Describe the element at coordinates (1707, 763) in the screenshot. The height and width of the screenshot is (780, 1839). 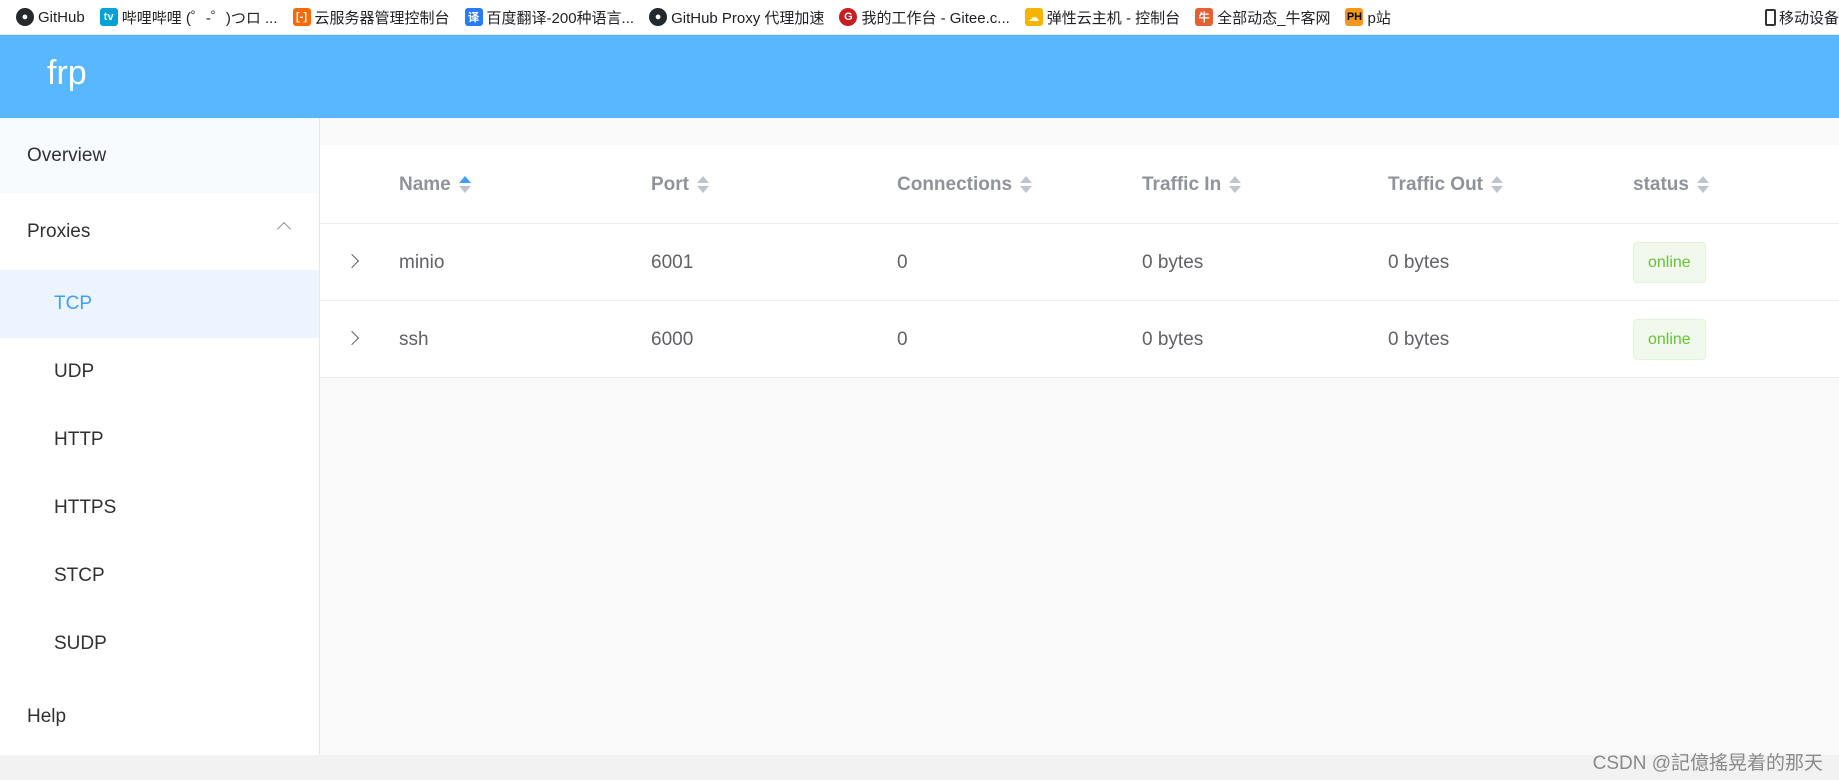
I see `watermark: CSDN @記億搖晃着的那天` at that location.